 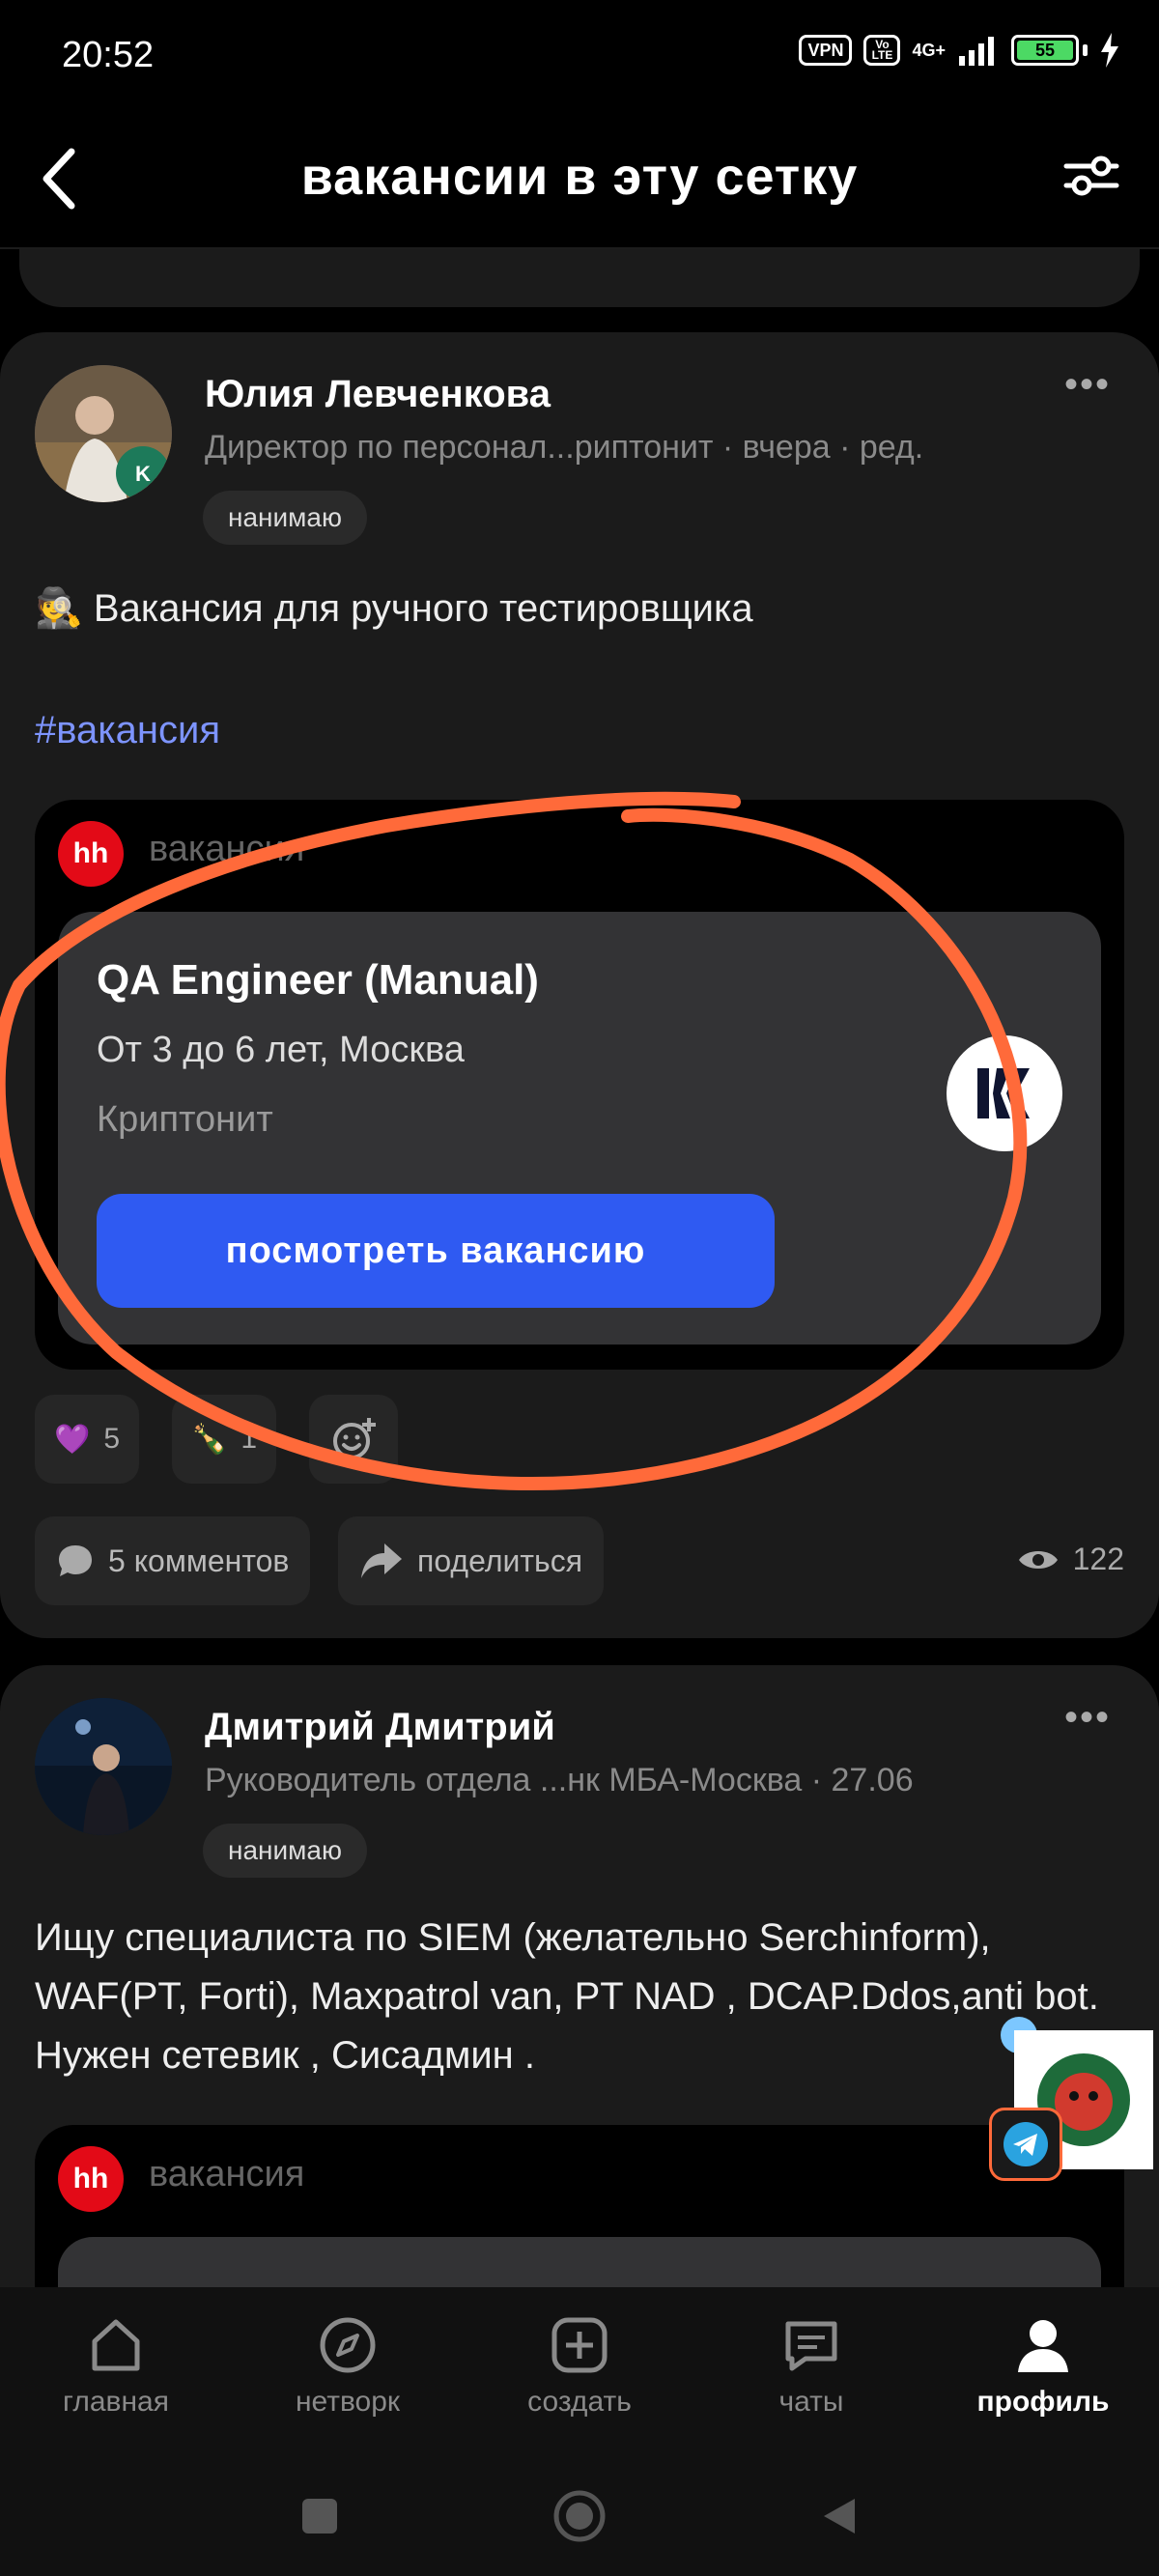 What do you see at coordinates (249, 1439) in the screenshot?
I see `reaction-count: 1` at bounding box center [249, 1439].